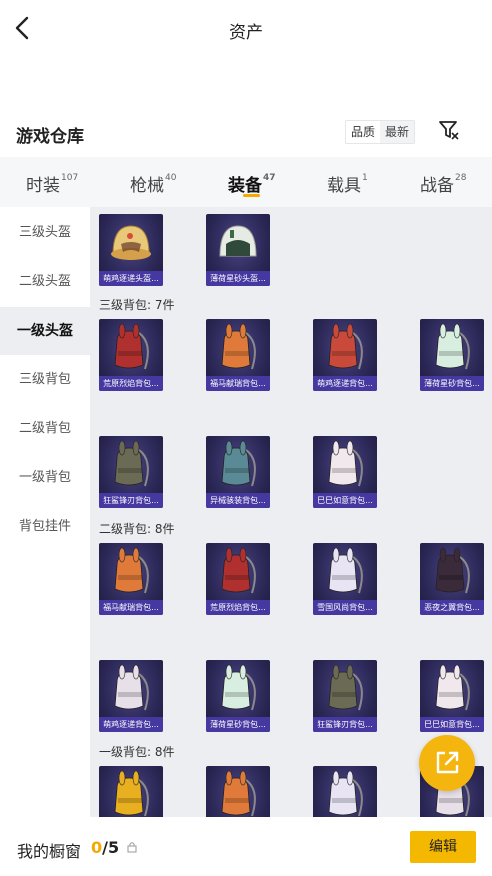 The width and height of the screenshot is (492, 876). What do you see at coordinates (269, 178) in the screenshot?
I see `tab-count: 47` at bounding box center [269, 178].